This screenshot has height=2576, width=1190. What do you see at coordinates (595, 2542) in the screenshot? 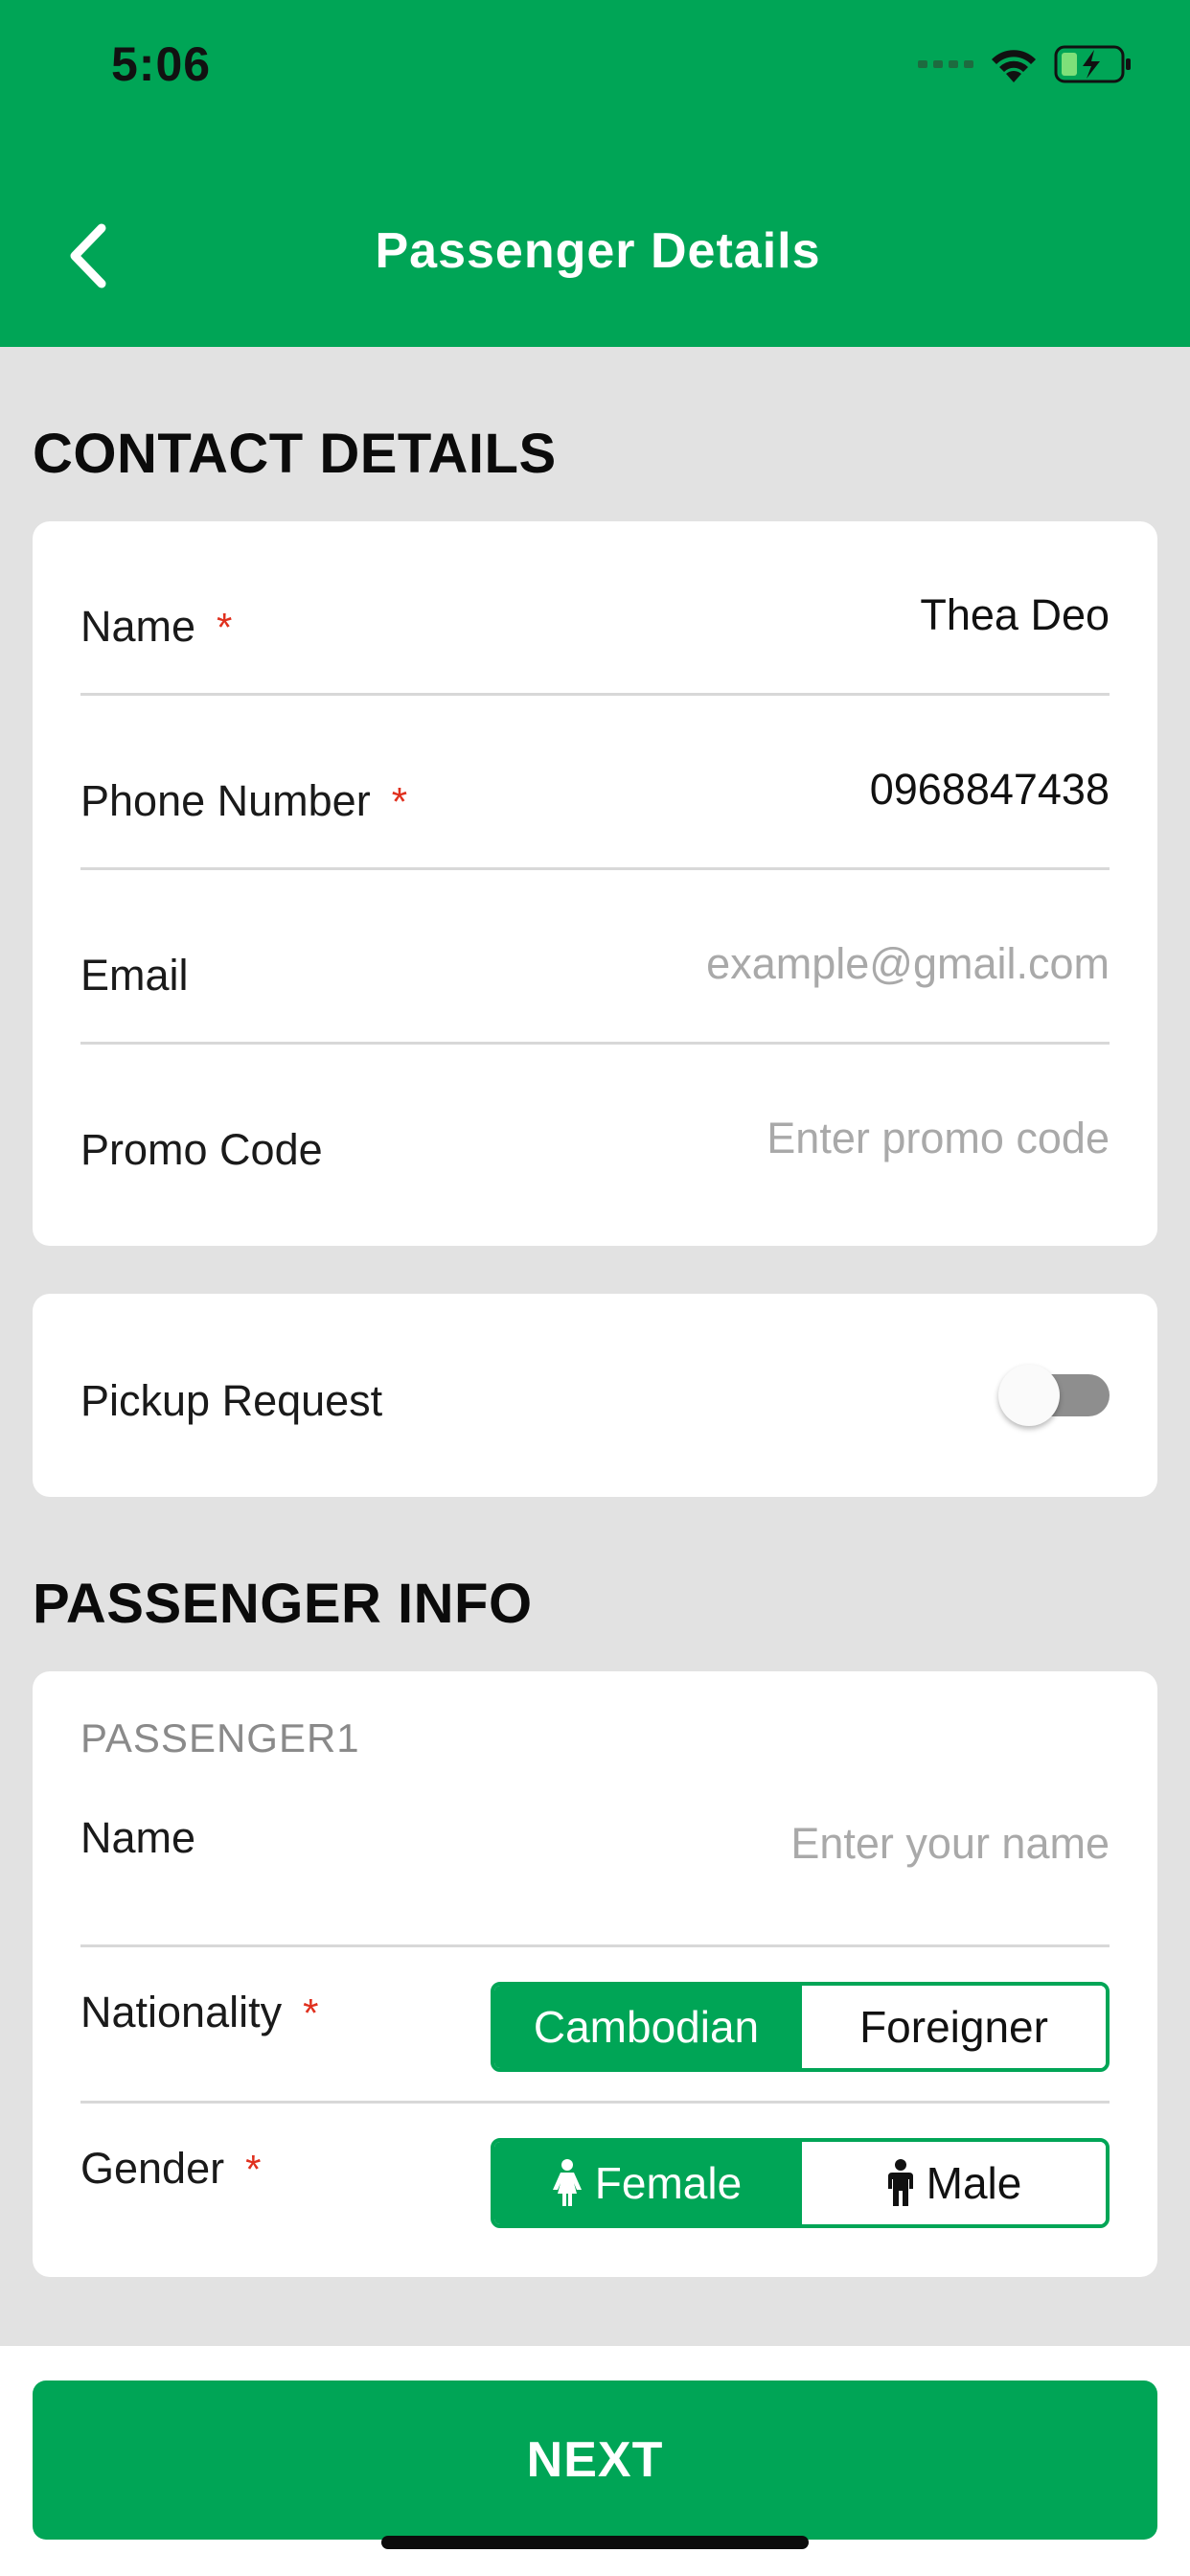
I see `home-indicator` at bounding box center [595, 2542].